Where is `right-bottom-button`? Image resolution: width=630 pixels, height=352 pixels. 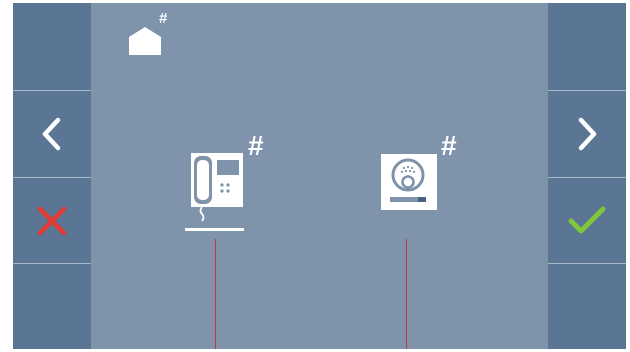 right-bottom-button is located at coordinates (587, 307).